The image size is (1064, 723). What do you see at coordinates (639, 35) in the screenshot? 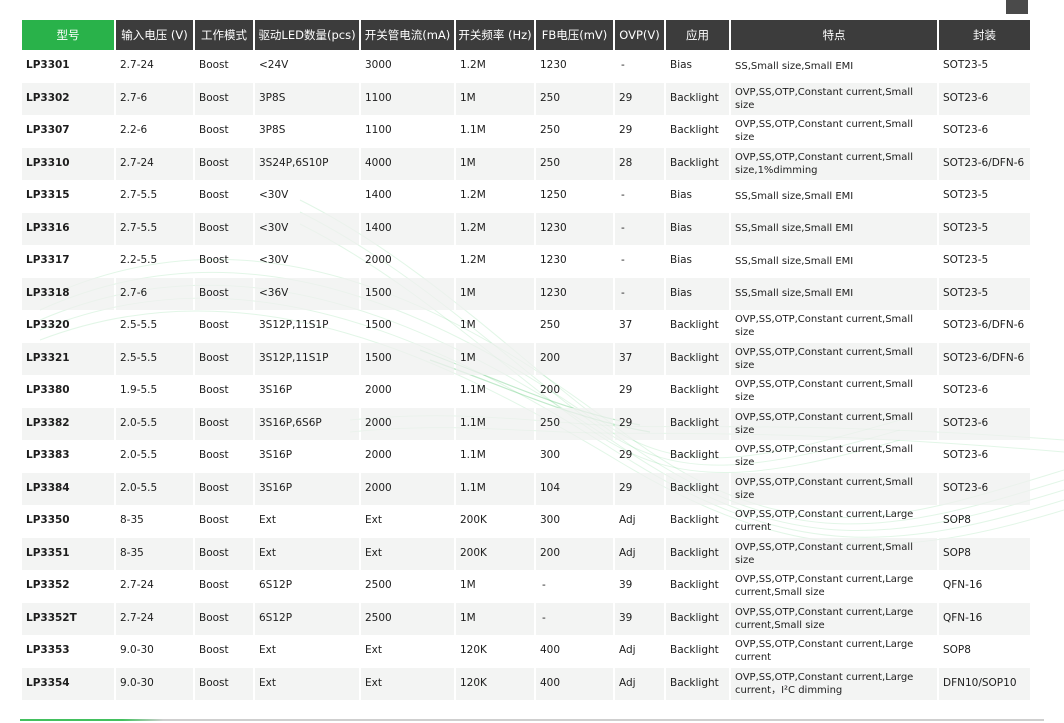
I see `header-ovp: OVP(V)` at bounding box center [639, 35].